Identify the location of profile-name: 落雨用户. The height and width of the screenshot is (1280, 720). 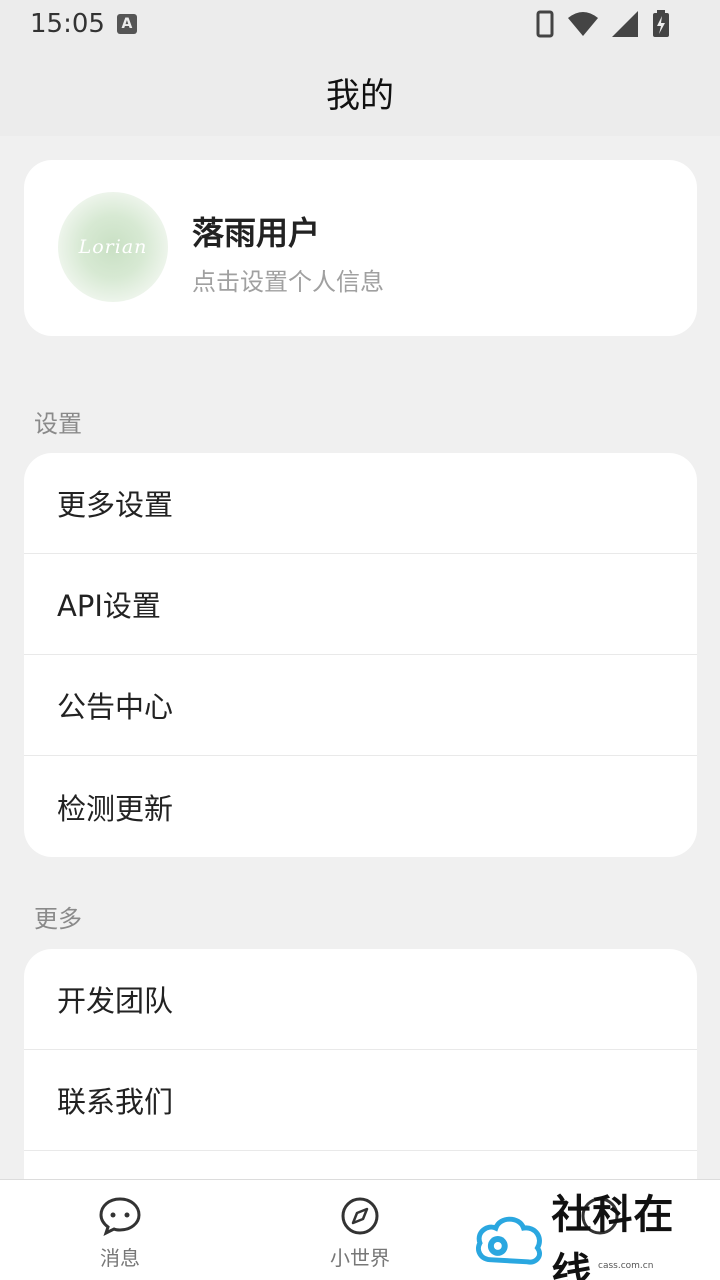
(256, 233).